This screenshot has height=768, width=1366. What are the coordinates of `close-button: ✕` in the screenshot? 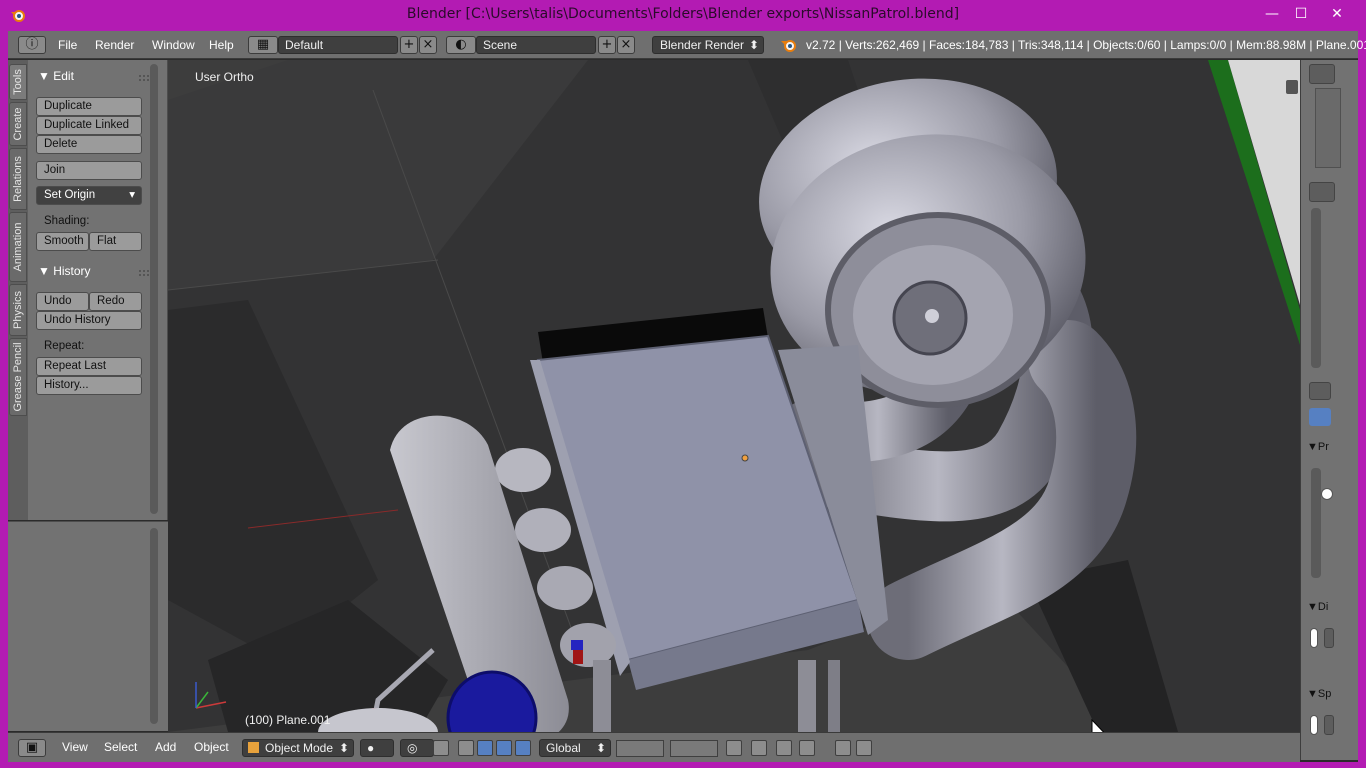 It's located at (1337, 14).